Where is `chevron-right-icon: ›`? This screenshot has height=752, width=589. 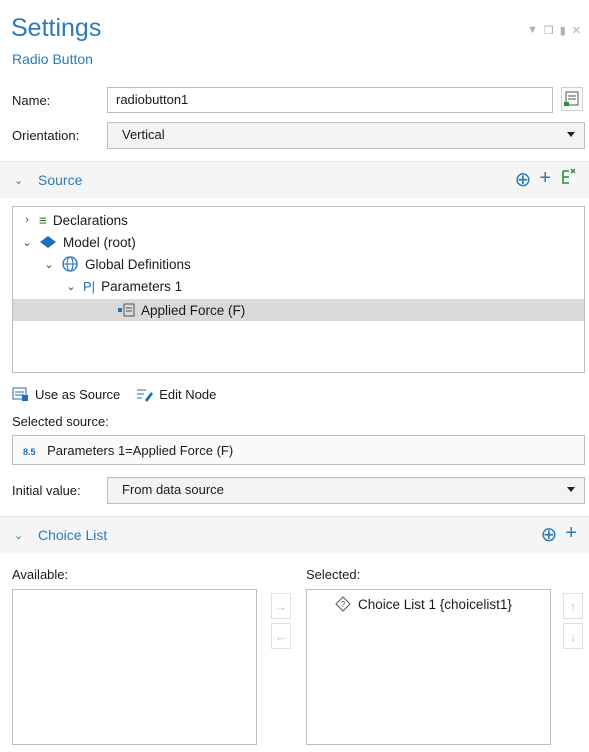
chevron-right-icon: › is located at coordinates (27, 220).